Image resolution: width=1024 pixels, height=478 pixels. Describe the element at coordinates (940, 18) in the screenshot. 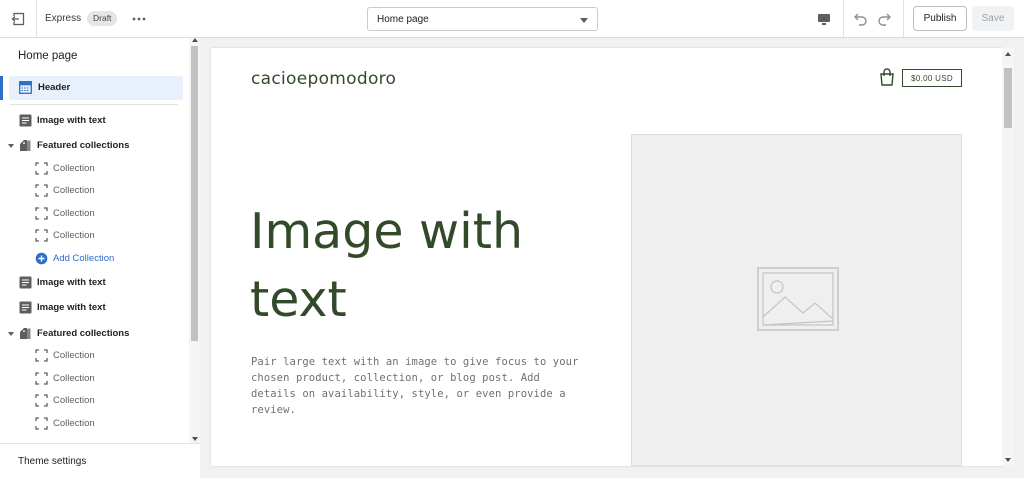

I see `publish-button: Publish` at that location.